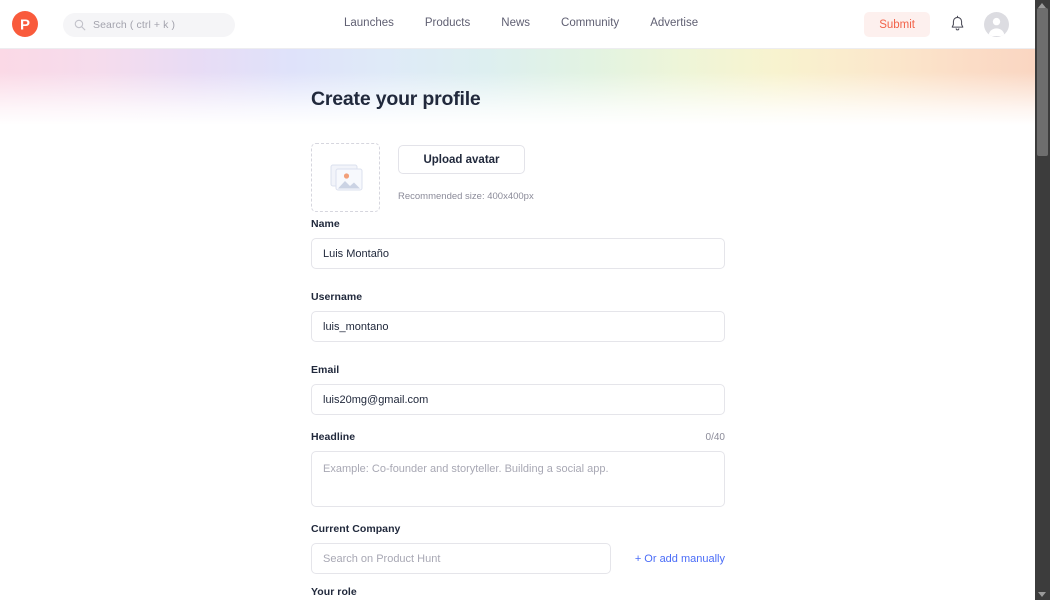 The width and height of the screenshot is (1050, 600). I want to click on search-box: Search ( ctrl + k ), so click(149, 25).